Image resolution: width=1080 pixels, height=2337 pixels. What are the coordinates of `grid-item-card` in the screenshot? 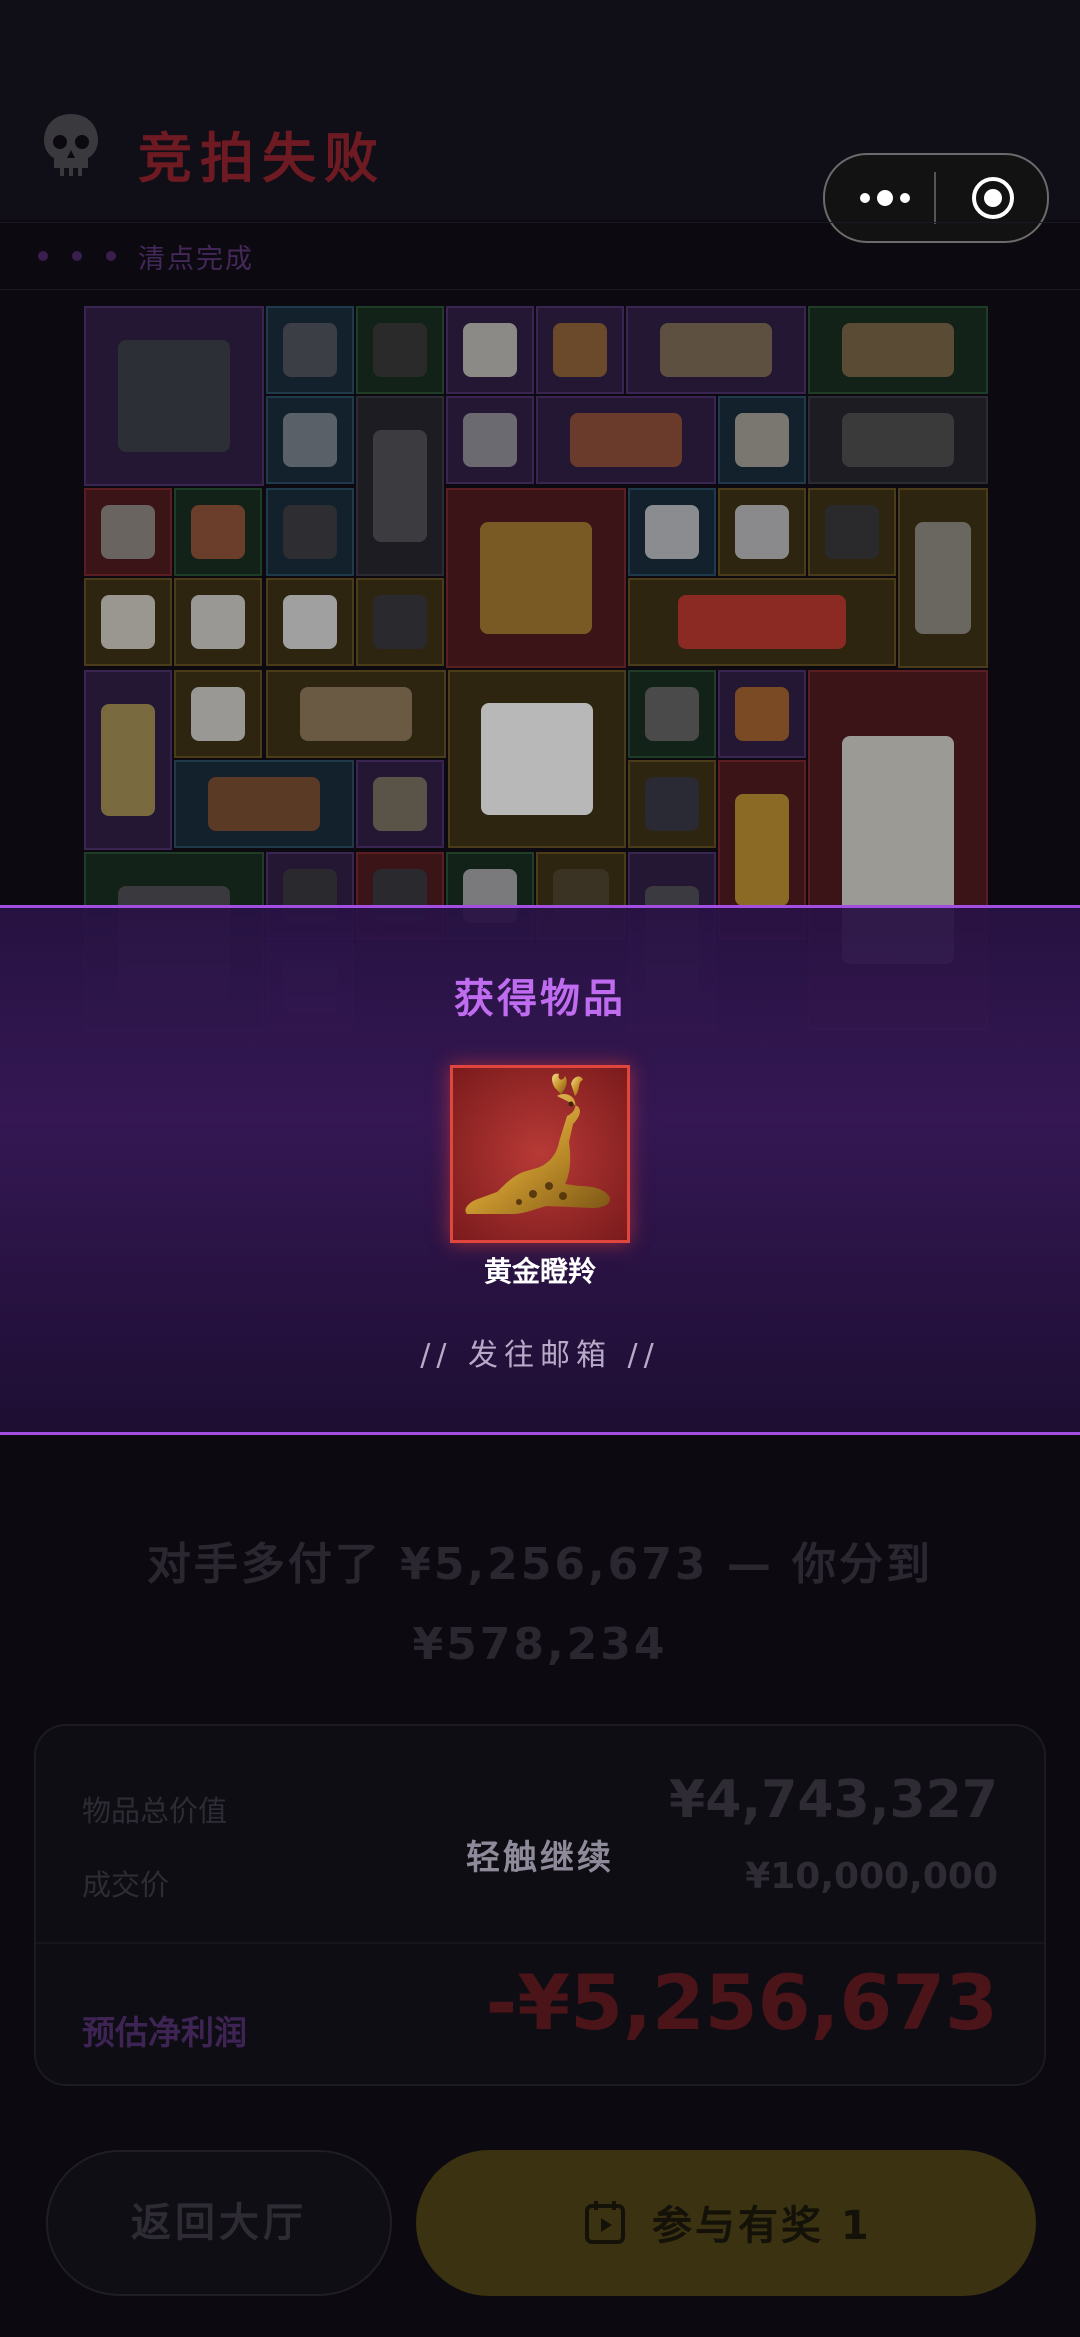 It's located at (672, 532).